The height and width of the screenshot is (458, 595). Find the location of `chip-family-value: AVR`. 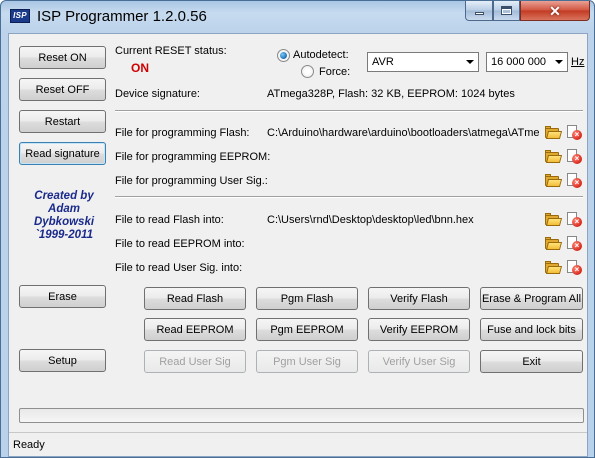

chip-family-value: AVR is located at coordinates (383, 62).